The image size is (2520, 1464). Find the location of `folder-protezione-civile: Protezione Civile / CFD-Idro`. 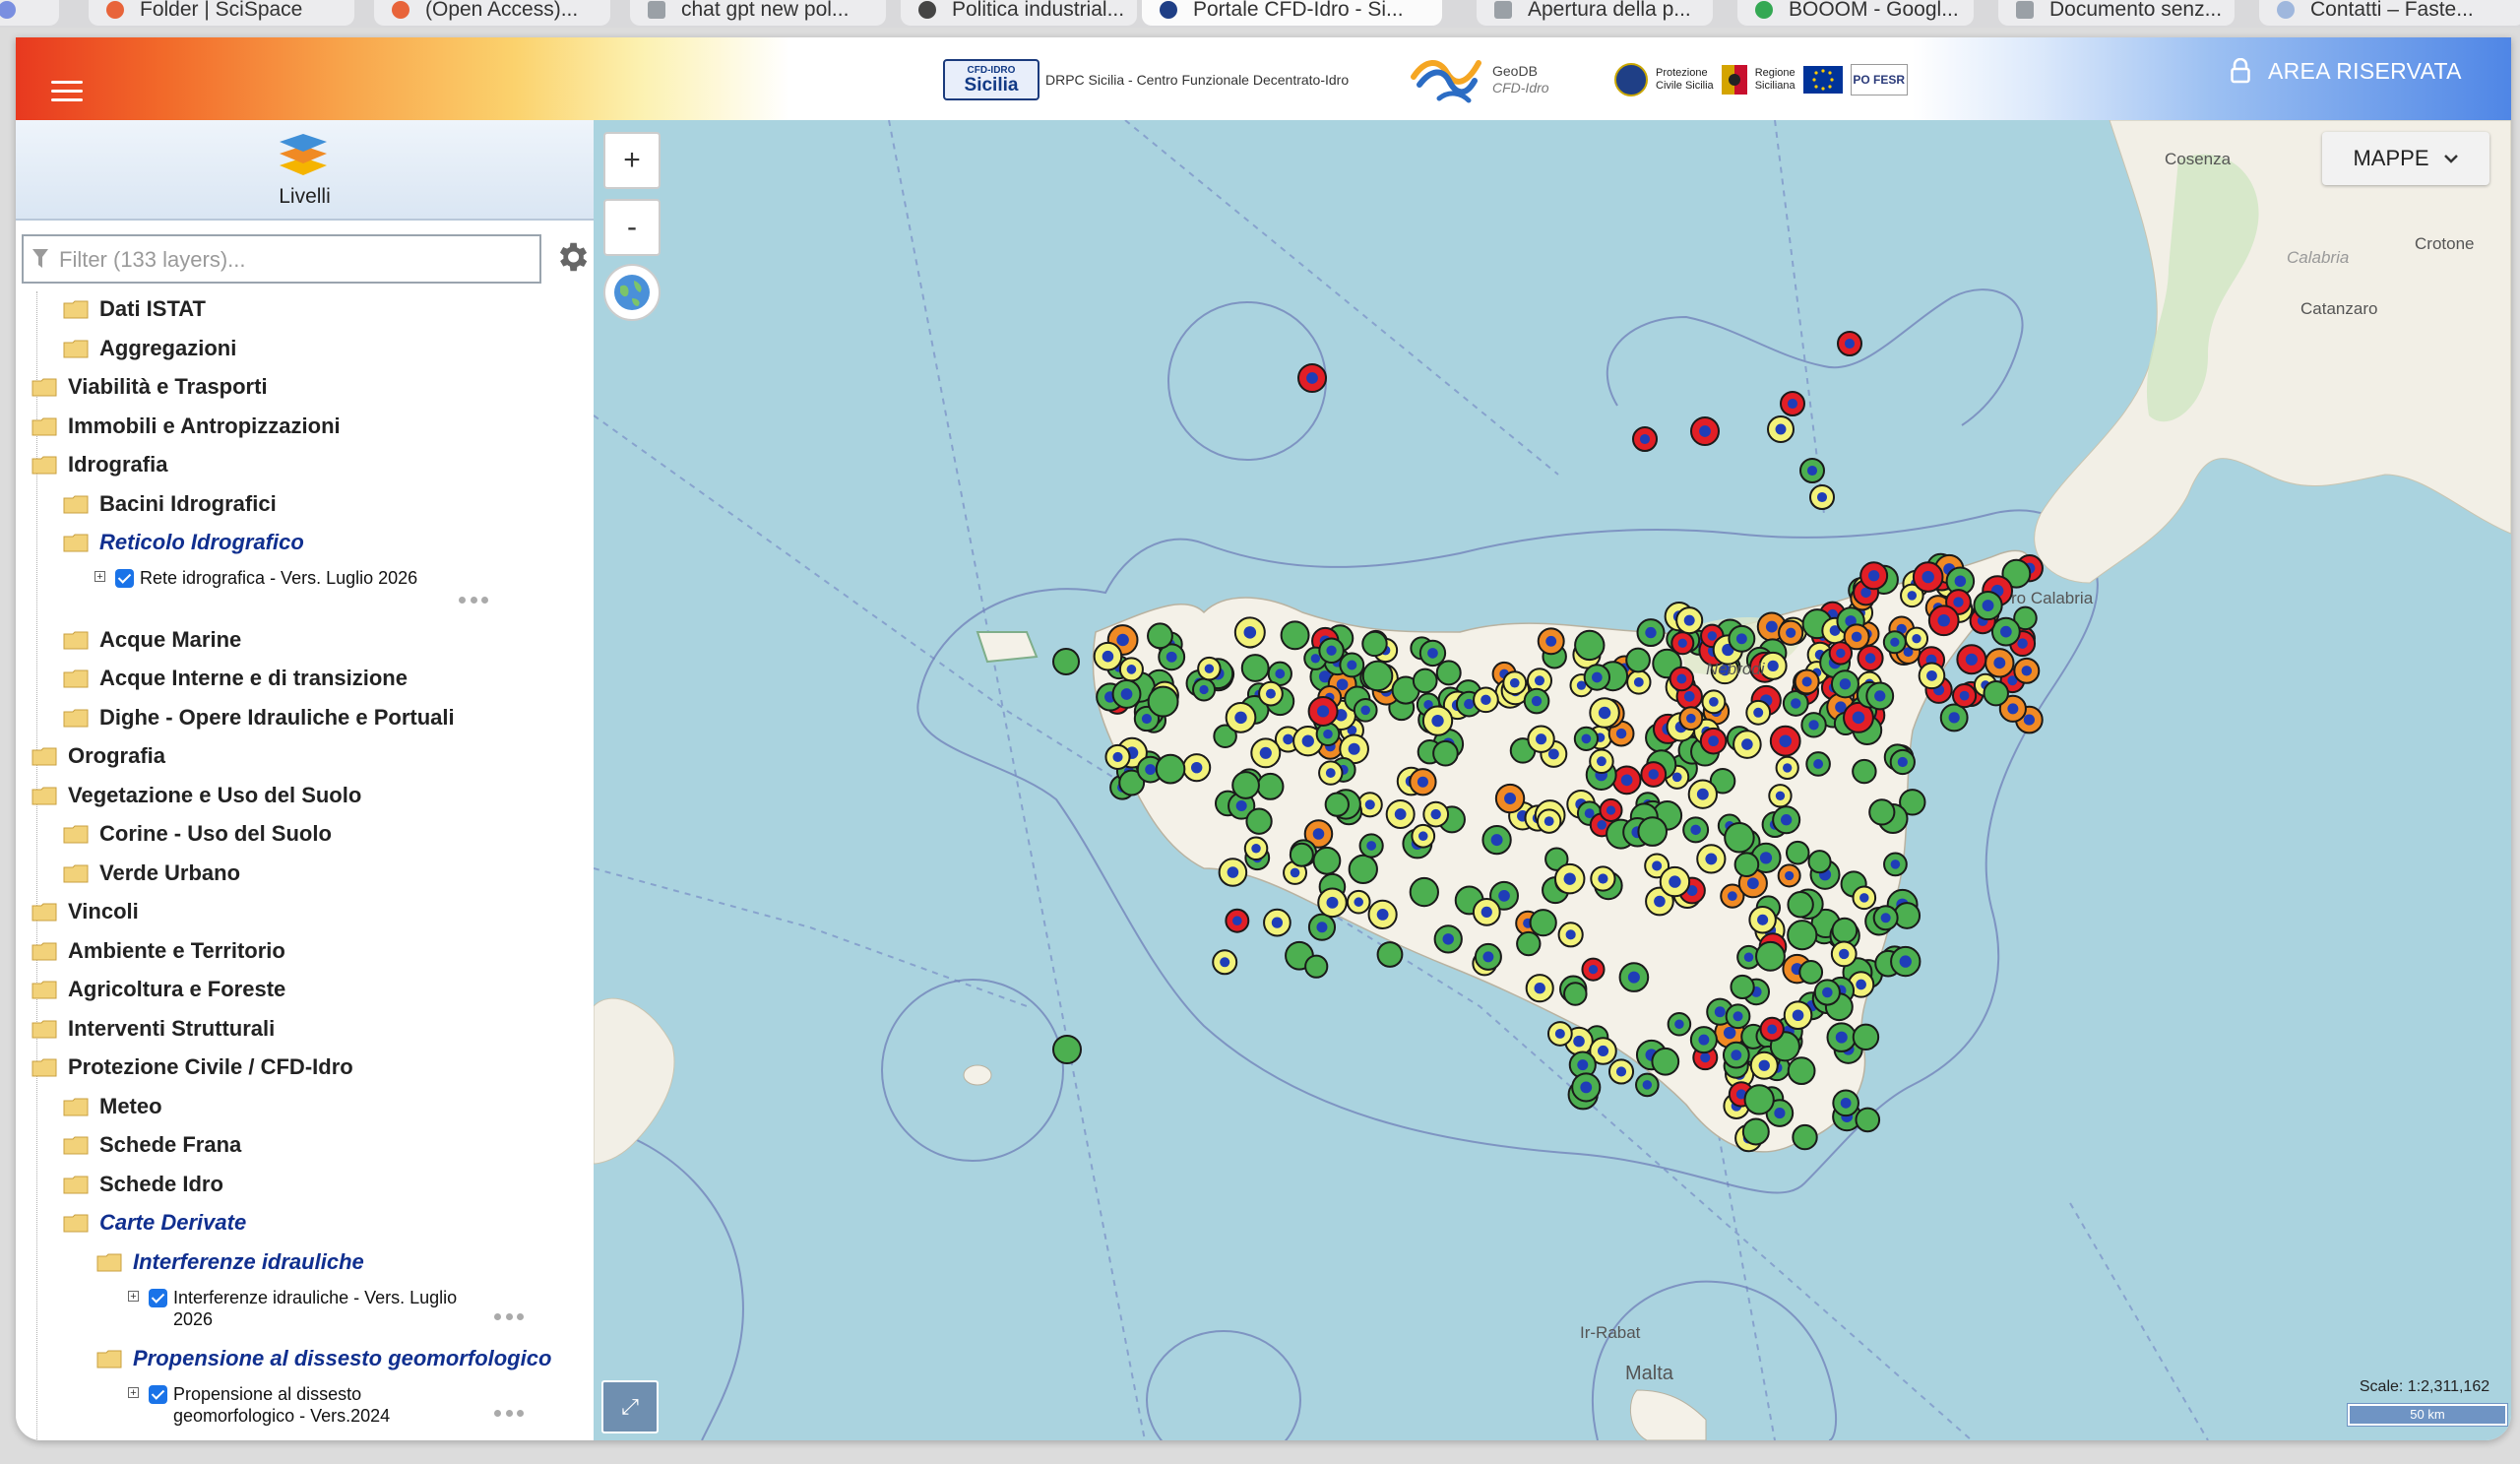

folder-protezione-civile: Protezione Civile / CFD-Idro is located at coordinates (192, 1068).